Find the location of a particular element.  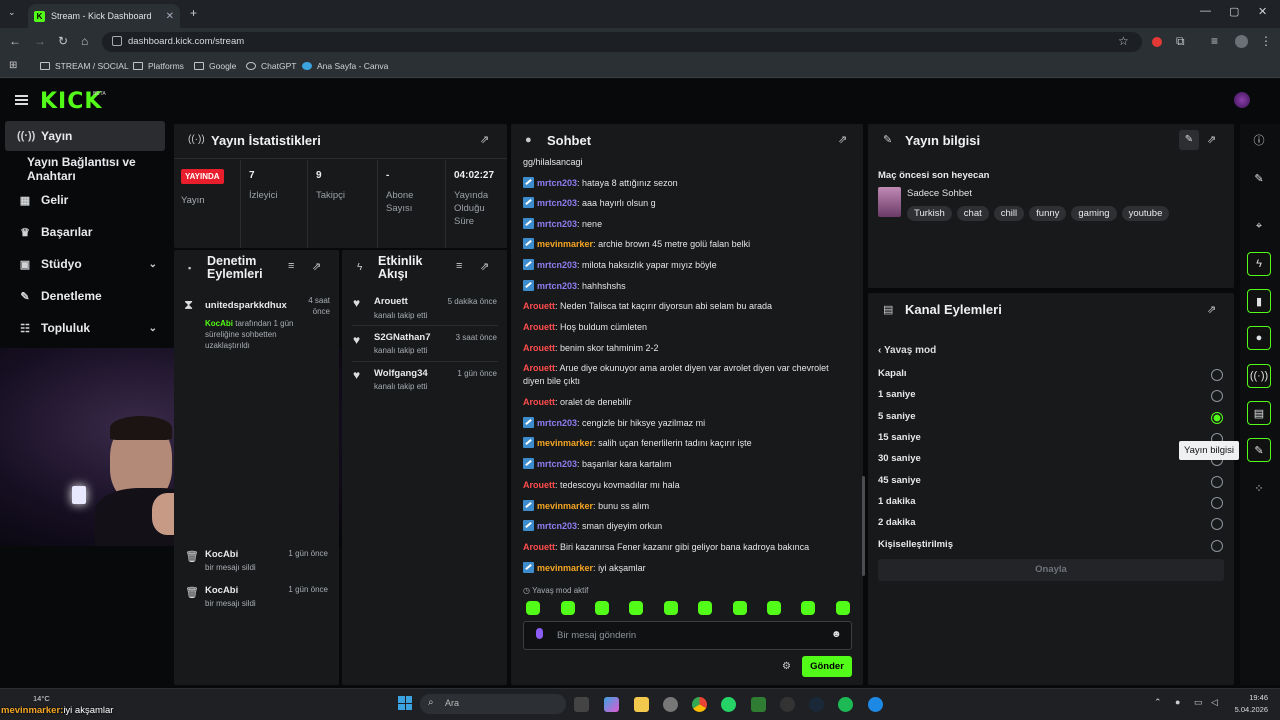

reload-icon: ↻ is located at coordinates (63, 41).